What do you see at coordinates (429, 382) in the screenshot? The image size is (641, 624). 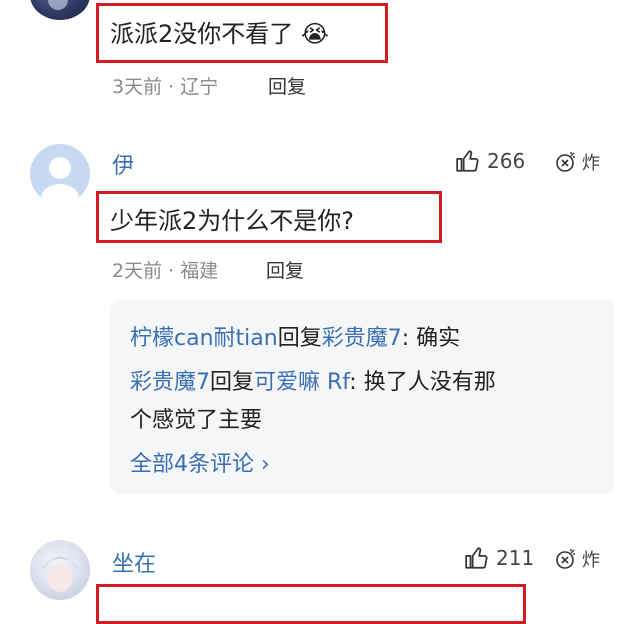 I see `reply-text: 换了人没有那` at bounding box center [429, 382].